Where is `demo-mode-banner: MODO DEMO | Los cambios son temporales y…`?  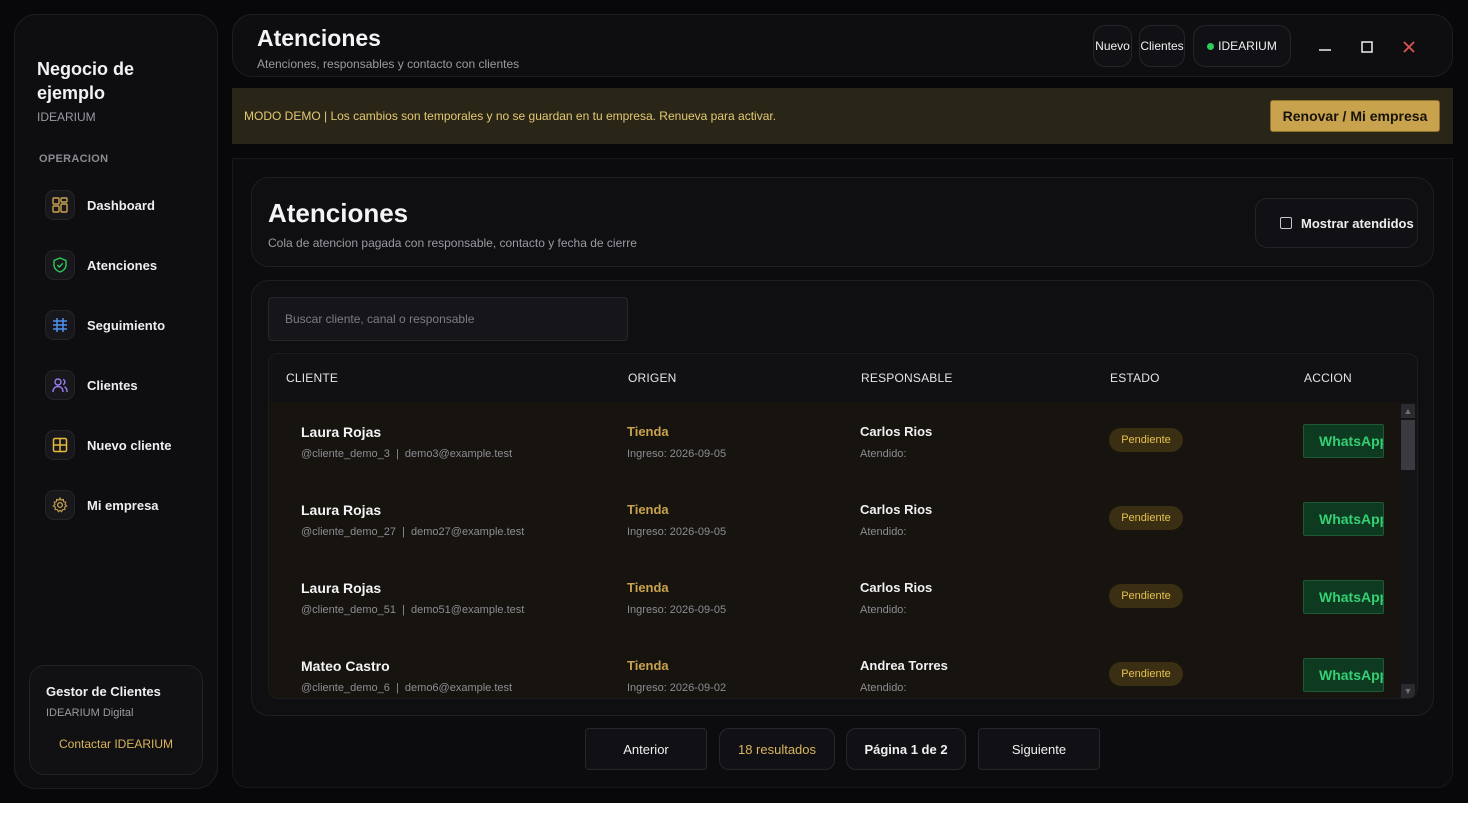
demo-mode-banner: MODO DEMO | Los cambios son temporales y… is located at coordinates (842, 116).